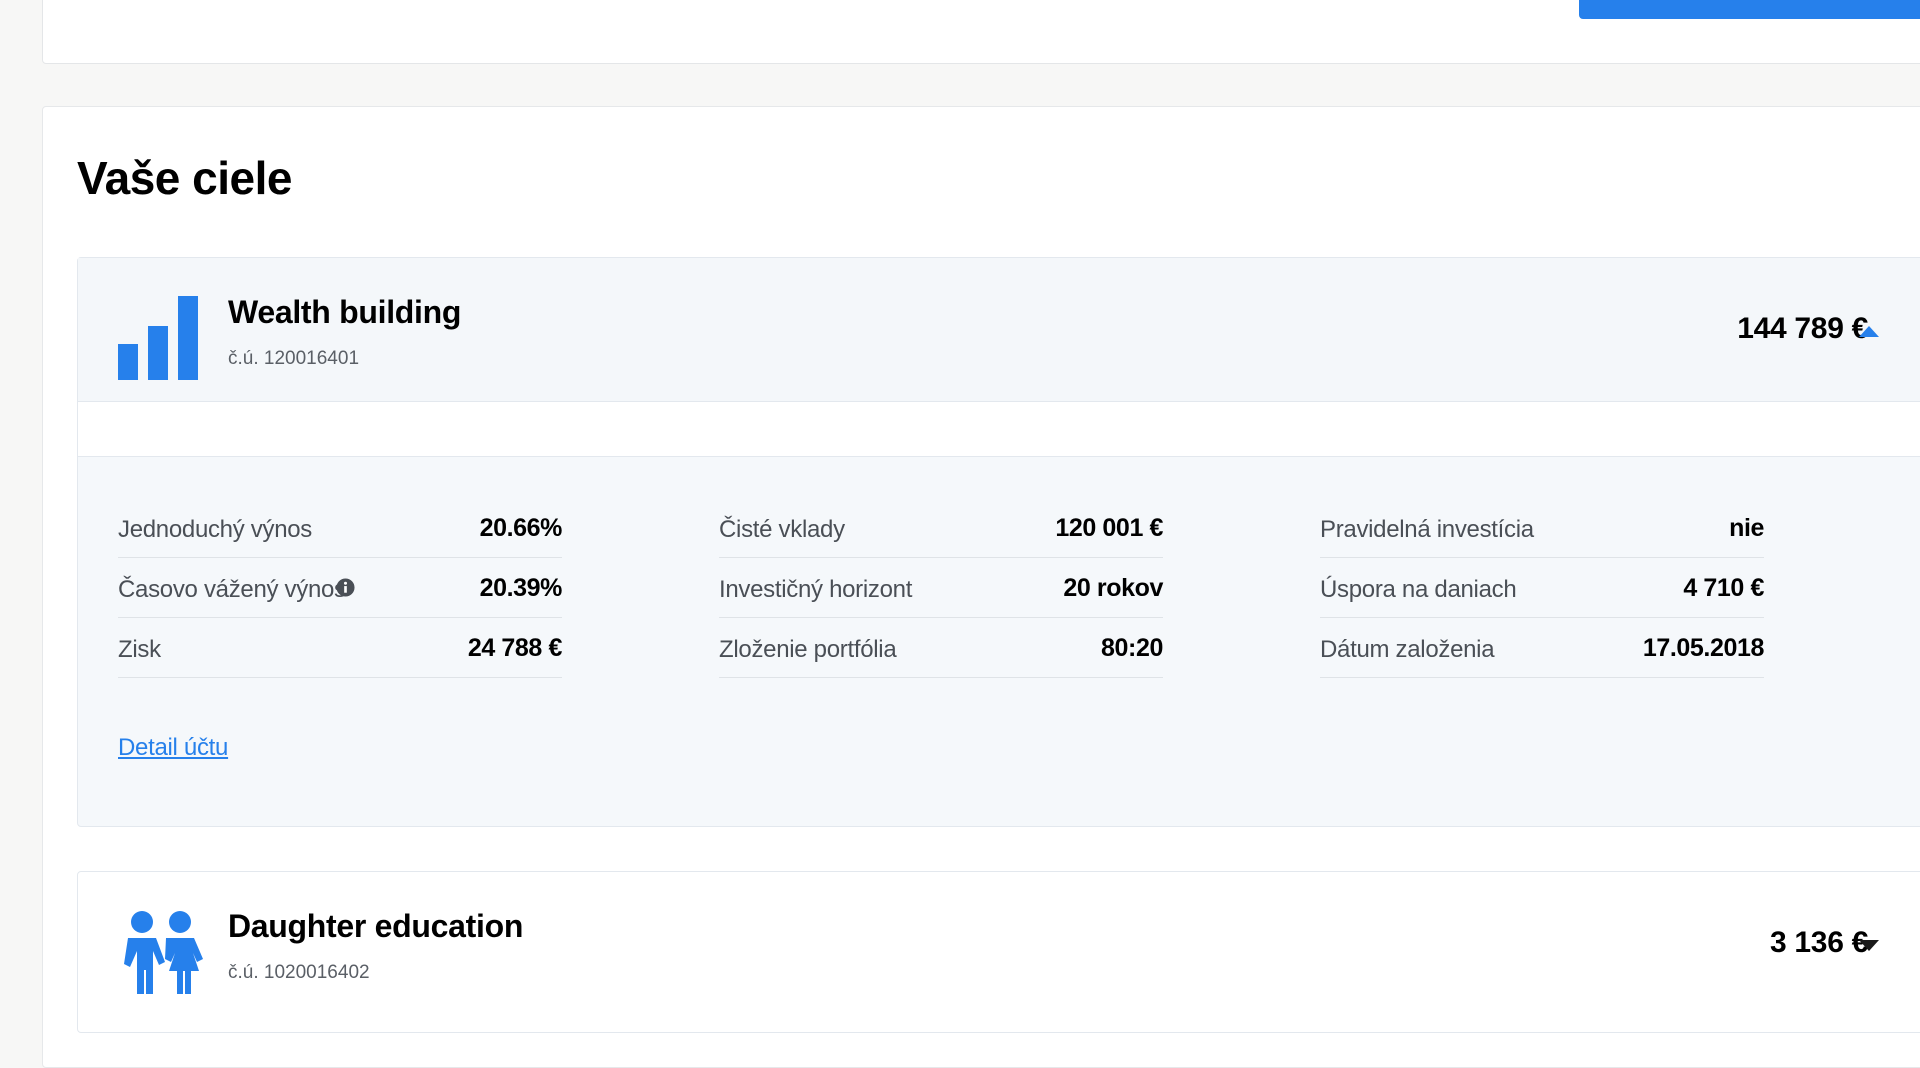 This screenshot has height=1068, width=1920. Describe the element at coordinates (981, 32) in the screenshot. I see `top-card` at that location.